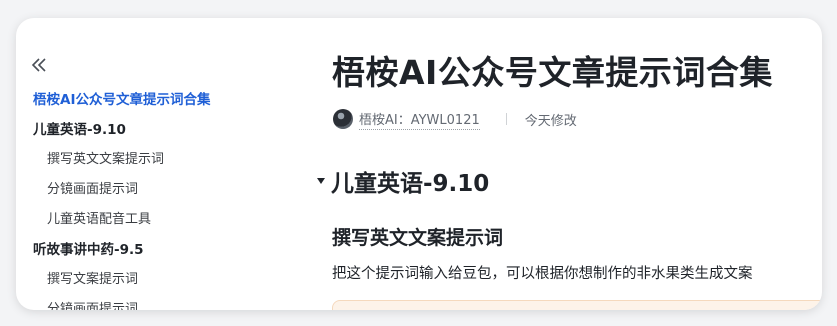 The height and width of the screenshot is (326, 837). I want to click on meta-divider, so click(506, 119).